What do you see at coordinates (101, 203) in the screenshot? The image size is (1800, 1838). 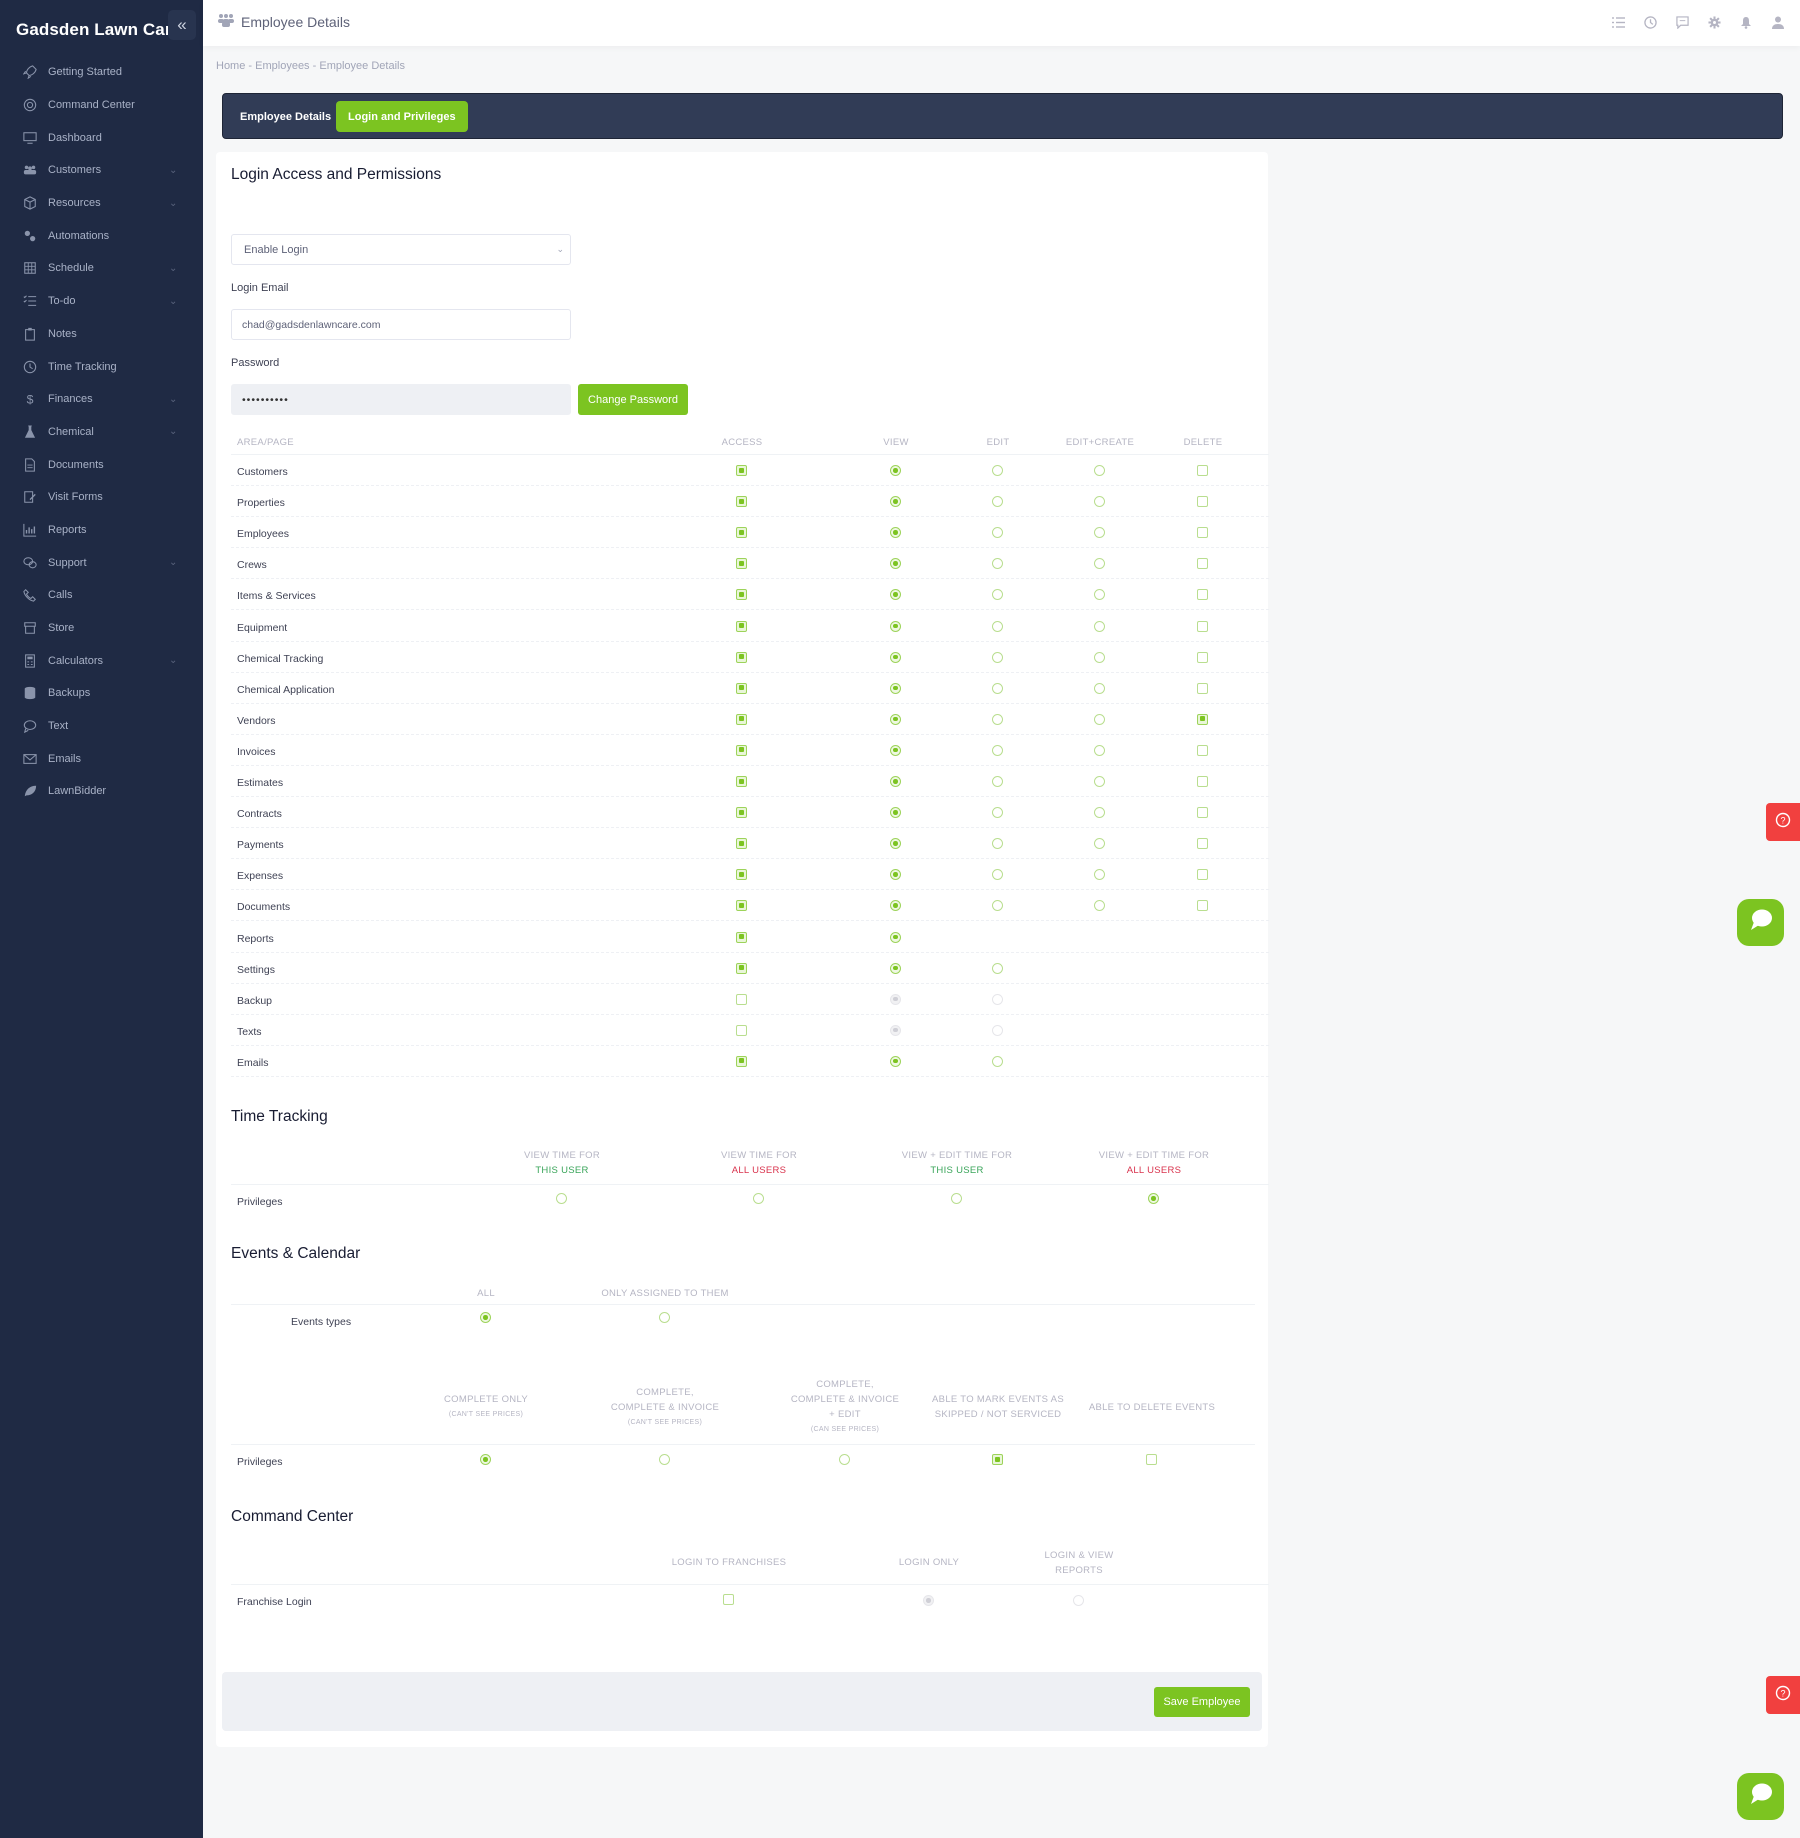 I see `sidebar-item-resources: Resources ⌄` at bounding box center [101, 203].